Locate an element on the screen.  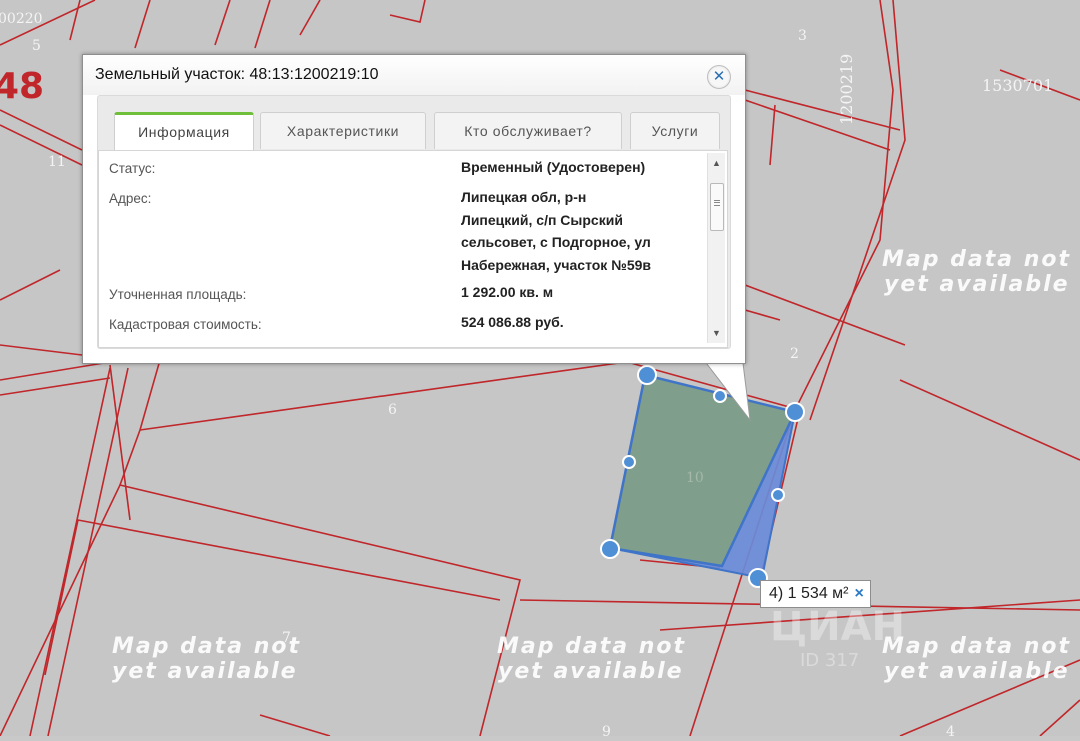
scroll-down-icon: ▼ is located at coordinates (716, 333).